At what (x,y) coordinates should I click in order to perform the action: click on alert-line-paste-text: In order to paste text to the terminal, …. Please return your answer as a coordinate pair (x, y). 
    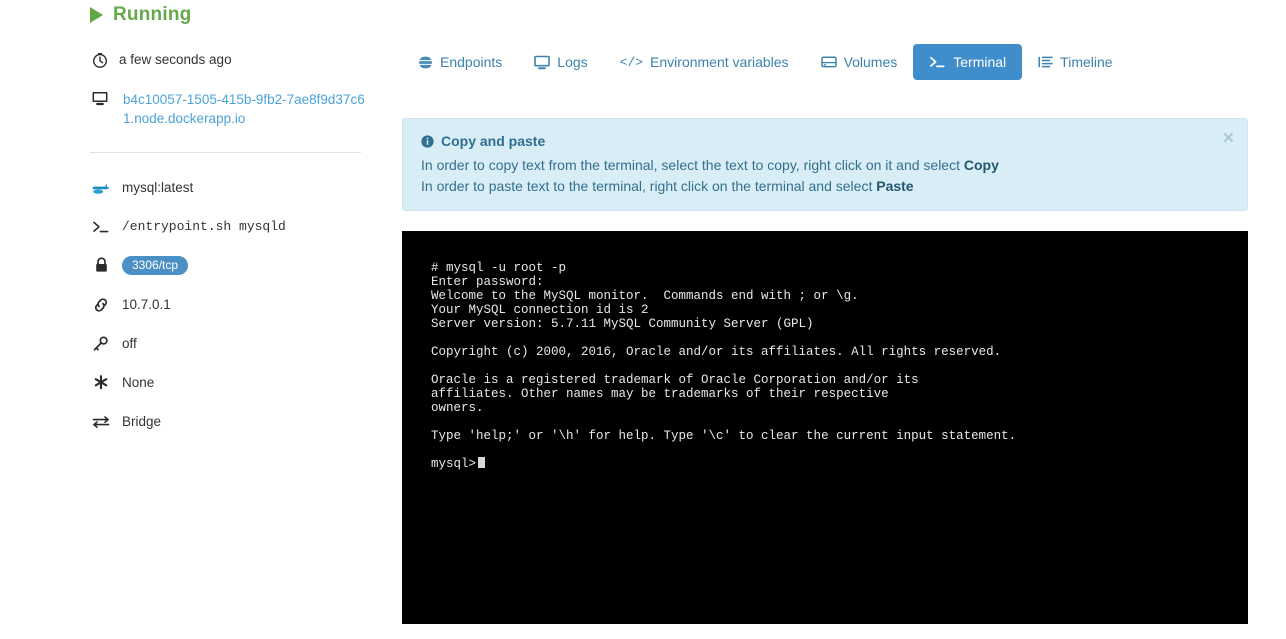
    Looking at the image, I should click on (649, 186).